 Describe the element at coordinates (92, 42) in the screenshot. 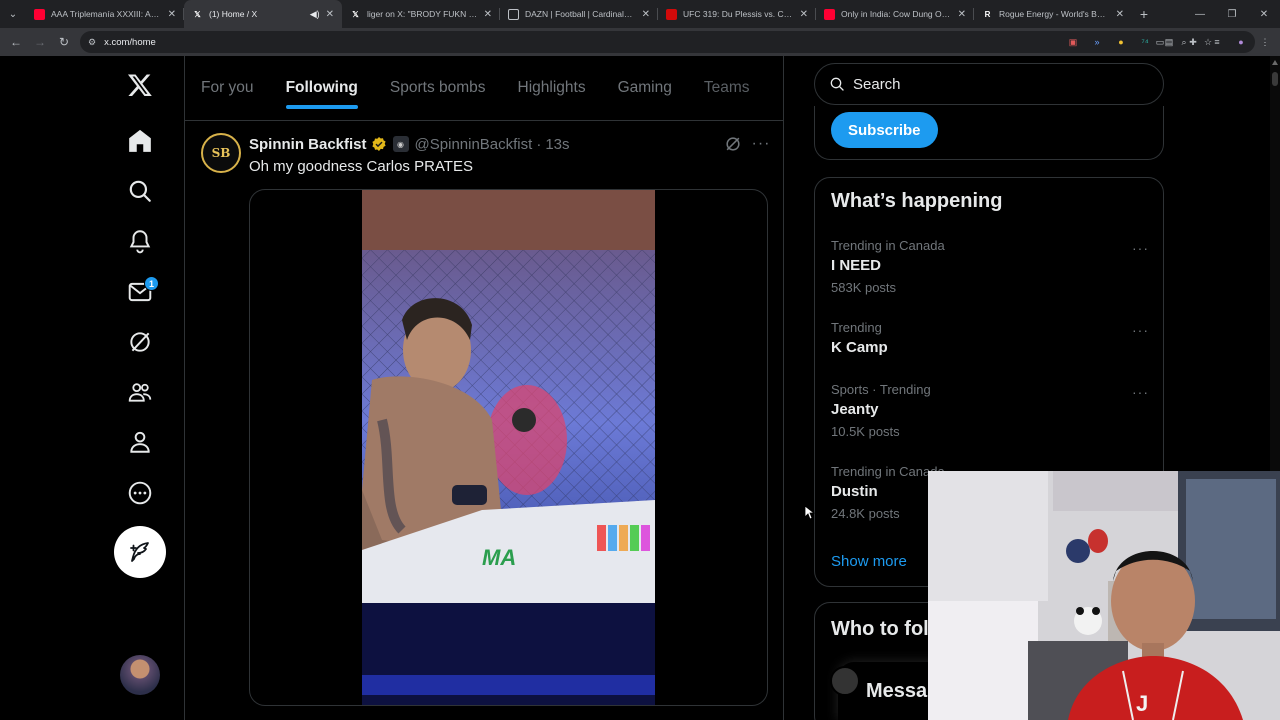

I see `site-info-icon: ⚙` at that location.